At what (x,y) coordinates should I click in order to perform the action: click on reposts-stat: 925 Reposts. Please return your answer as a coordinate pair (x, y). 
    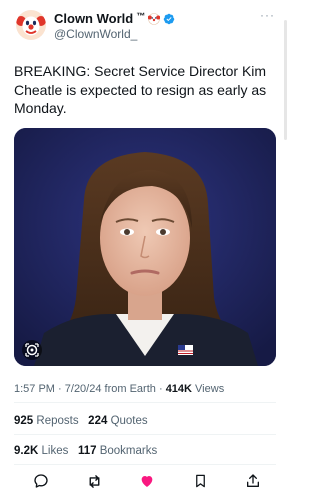
    Looking at the image, I should click on (48, 421).